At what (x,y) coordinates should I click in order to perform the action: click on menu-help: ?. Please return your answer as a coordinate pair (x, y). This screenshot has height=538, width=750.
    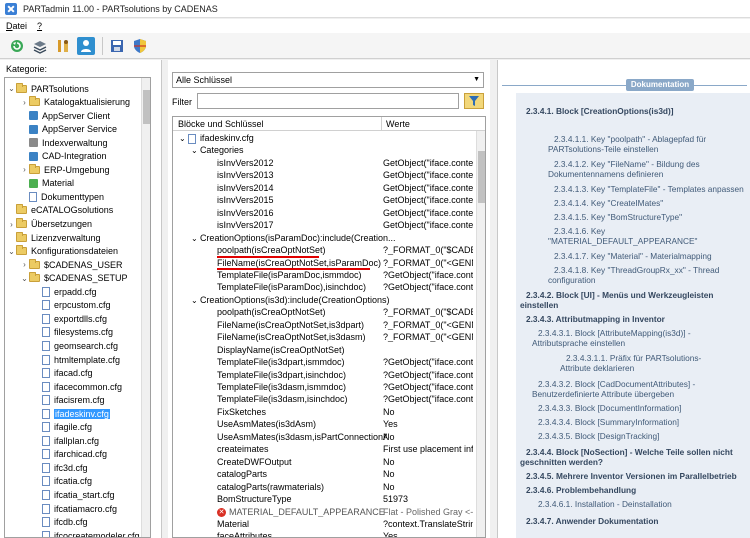
    Looking at the image, I should click on (39, 26).